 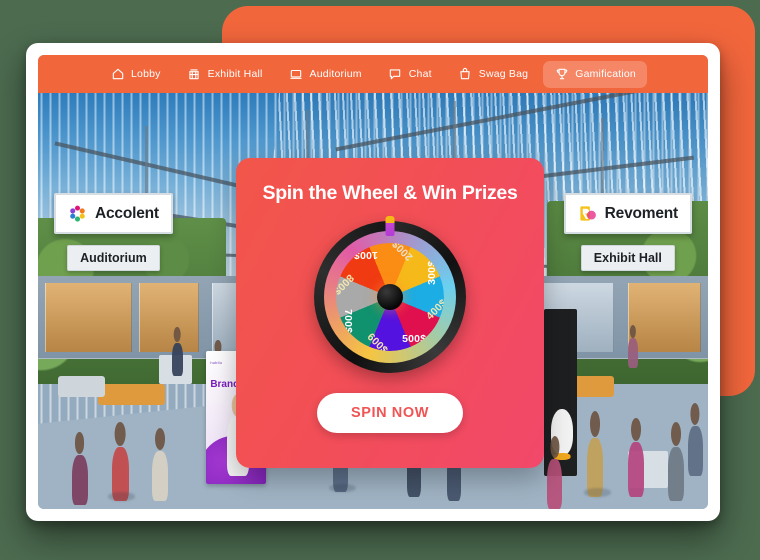 I want to click on exhibitor-sign-left: Accolent Auditorium, so click(x=113, y=232).